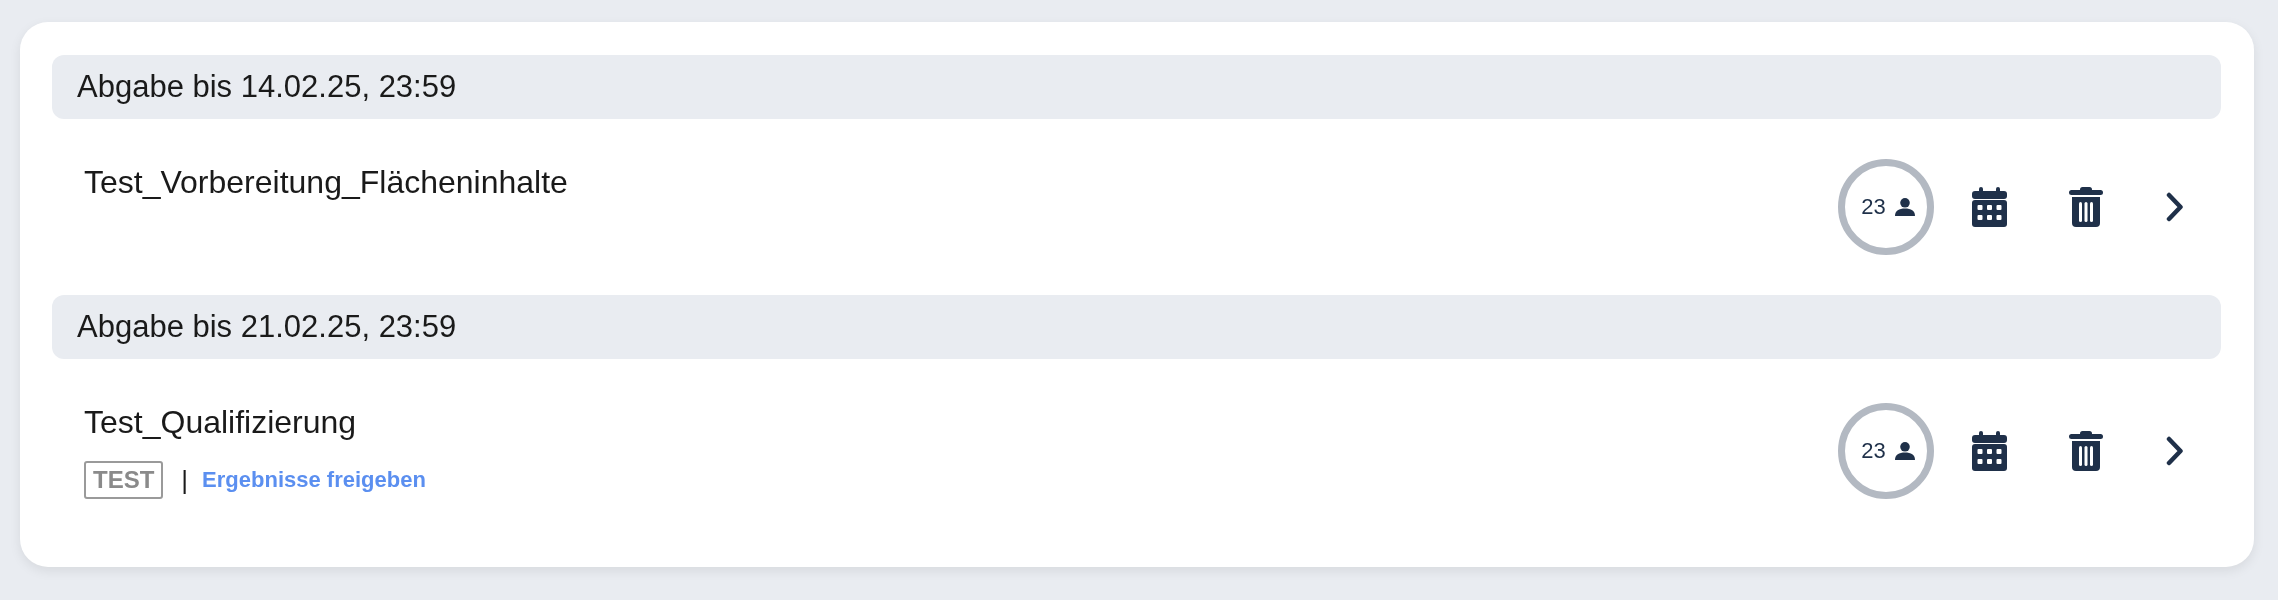 This screenshot has height=600, width=2278. What do you see at coordinates (1136, 327) in the screenshot?
I see `deadline-header: Abgabe bis 21.02.25, 23:59` at bounding box center [1136, 327].